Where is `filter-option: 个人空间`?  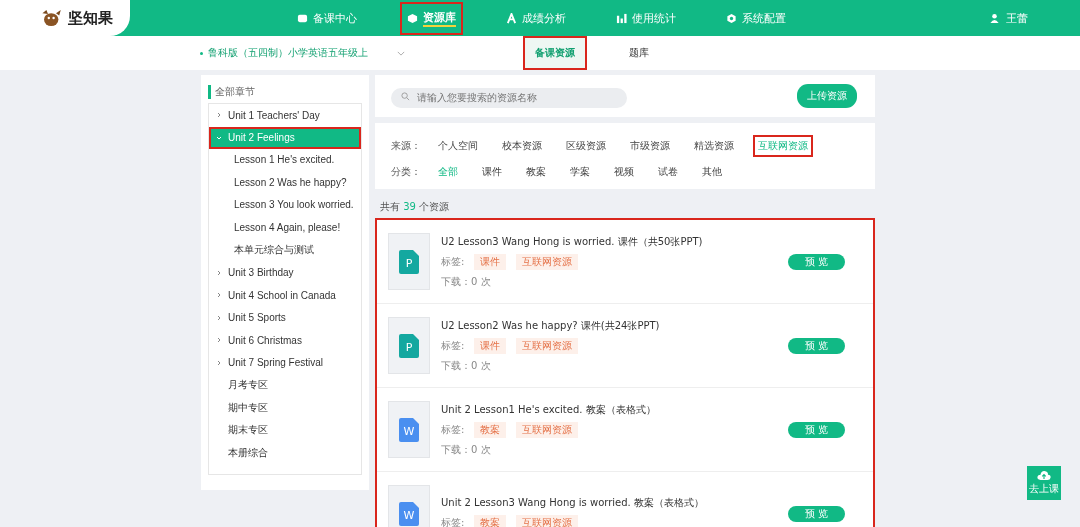 filter-option: 个人空间 is located at coordinates (458, 146).